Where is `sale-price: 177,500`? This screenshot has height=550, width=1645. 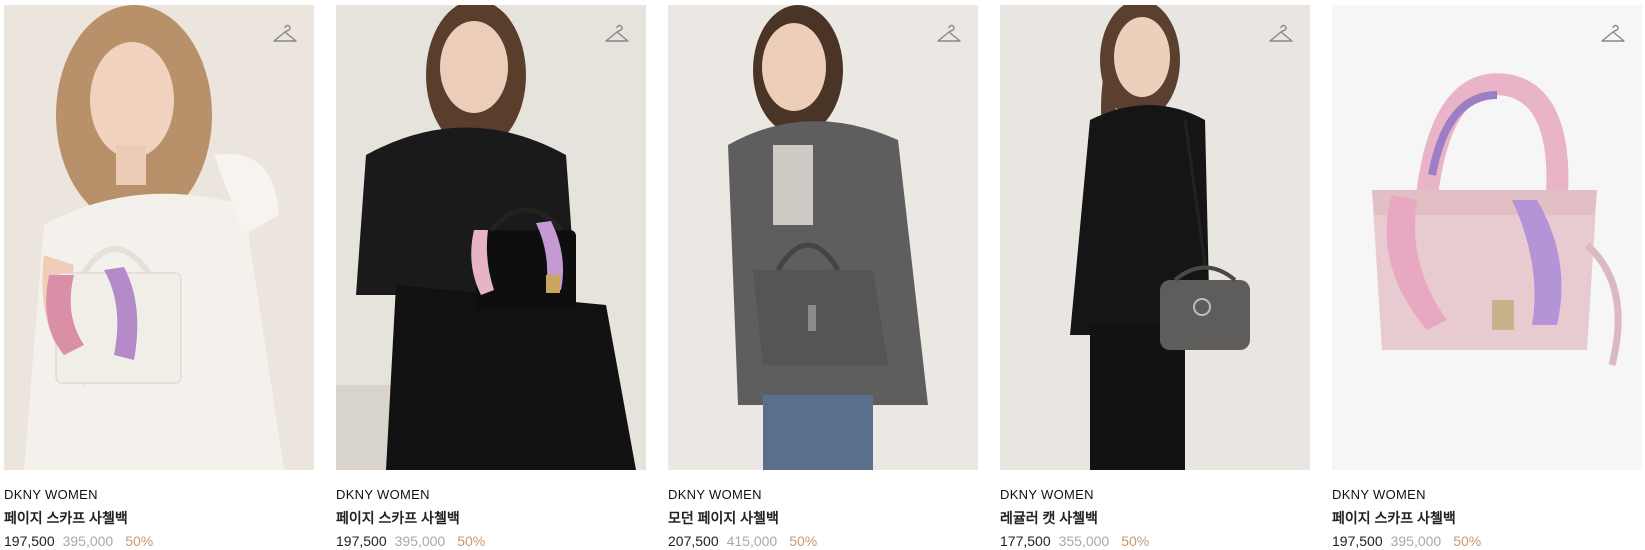 sale-price: 177,500 is located at coordinates (1025, 541).